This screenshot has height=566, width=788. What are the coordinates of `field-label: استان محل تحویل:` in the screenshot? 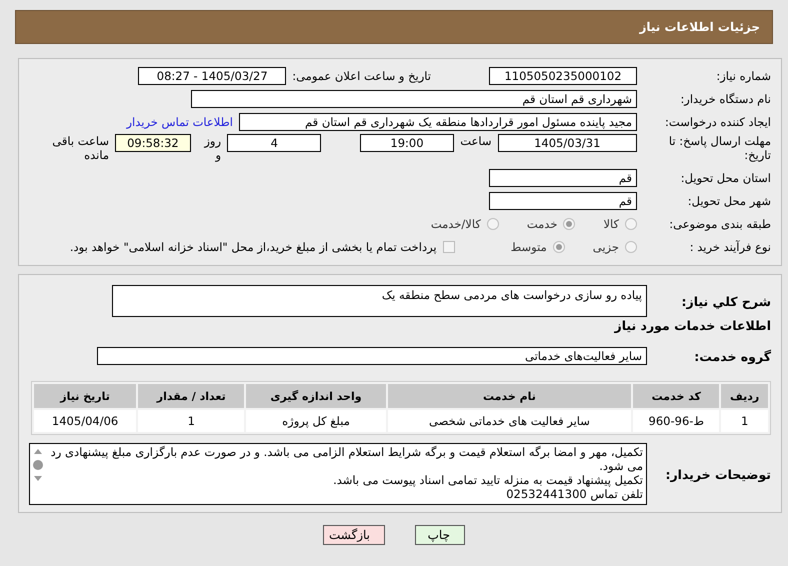 It's located at (725, 178).